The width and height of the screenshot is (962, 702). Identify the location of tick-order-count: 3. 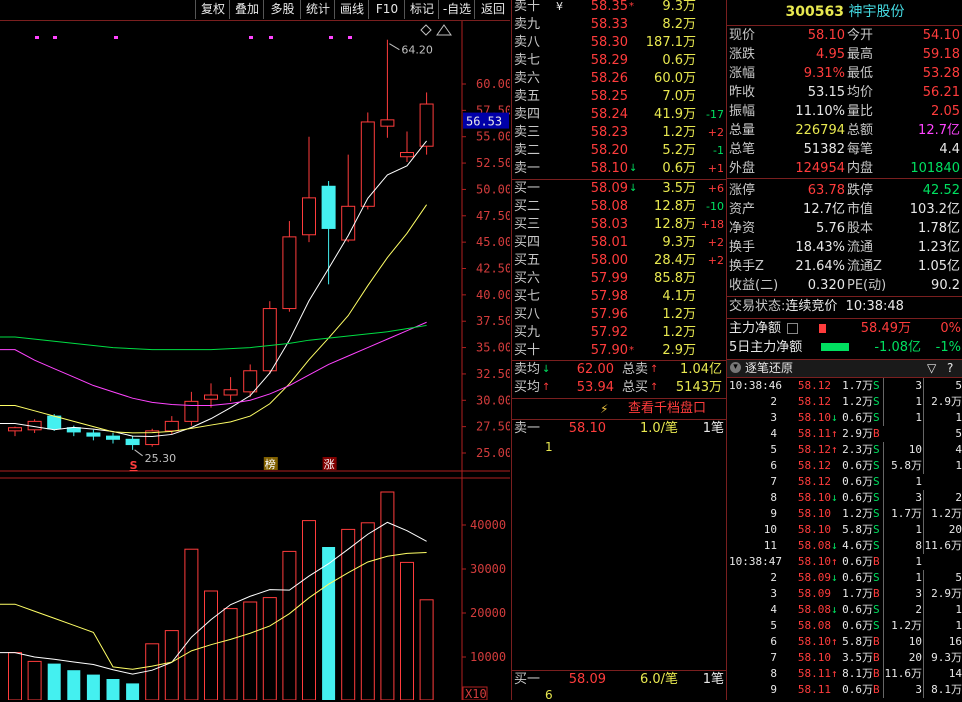
(902, 386).